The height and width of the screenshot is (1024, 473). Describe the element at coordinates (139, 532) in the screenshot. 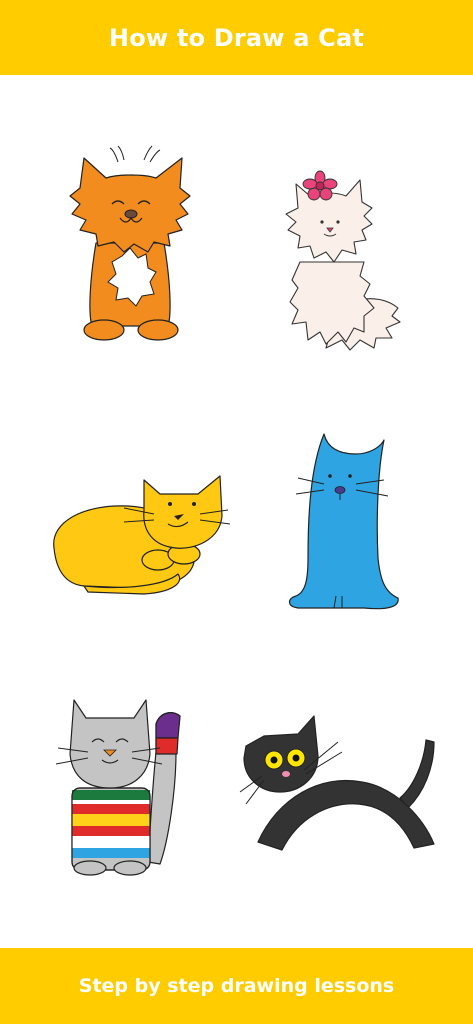

I see `yellow-sleeping-cat-icon` at that location.